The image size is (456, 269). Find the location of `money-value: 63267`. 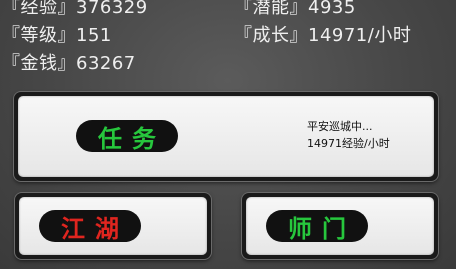

money-value: 63267 is located at coordinates (106, 63).